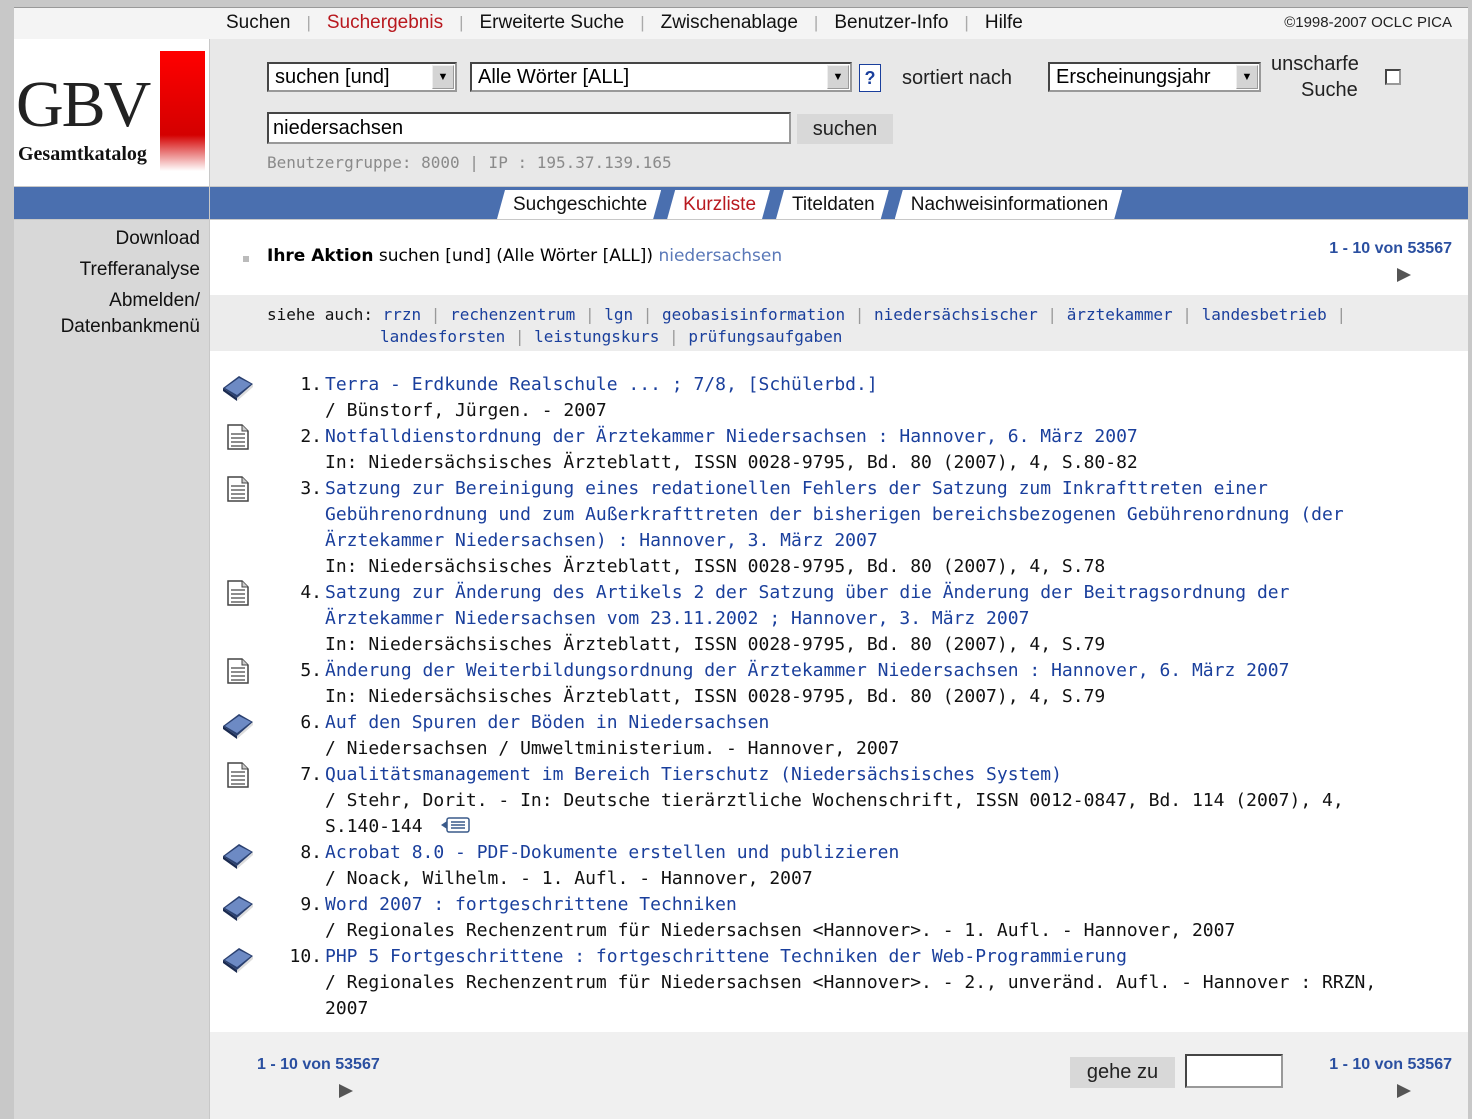 This screenshot has width=1472, height=1119. What do you see at coordinates (1315, 64) in the screenshot?
I see `fuzzy-label: unscharfe` at bounding box center [1315, 64].